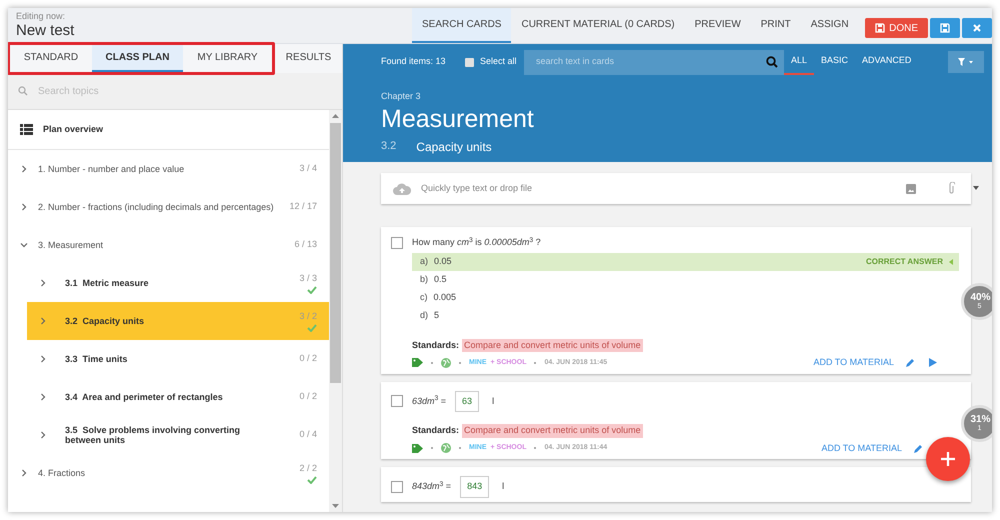 This screenshot has height=520, width=1000. I want to click on option-letter: d), so click(424, 315).